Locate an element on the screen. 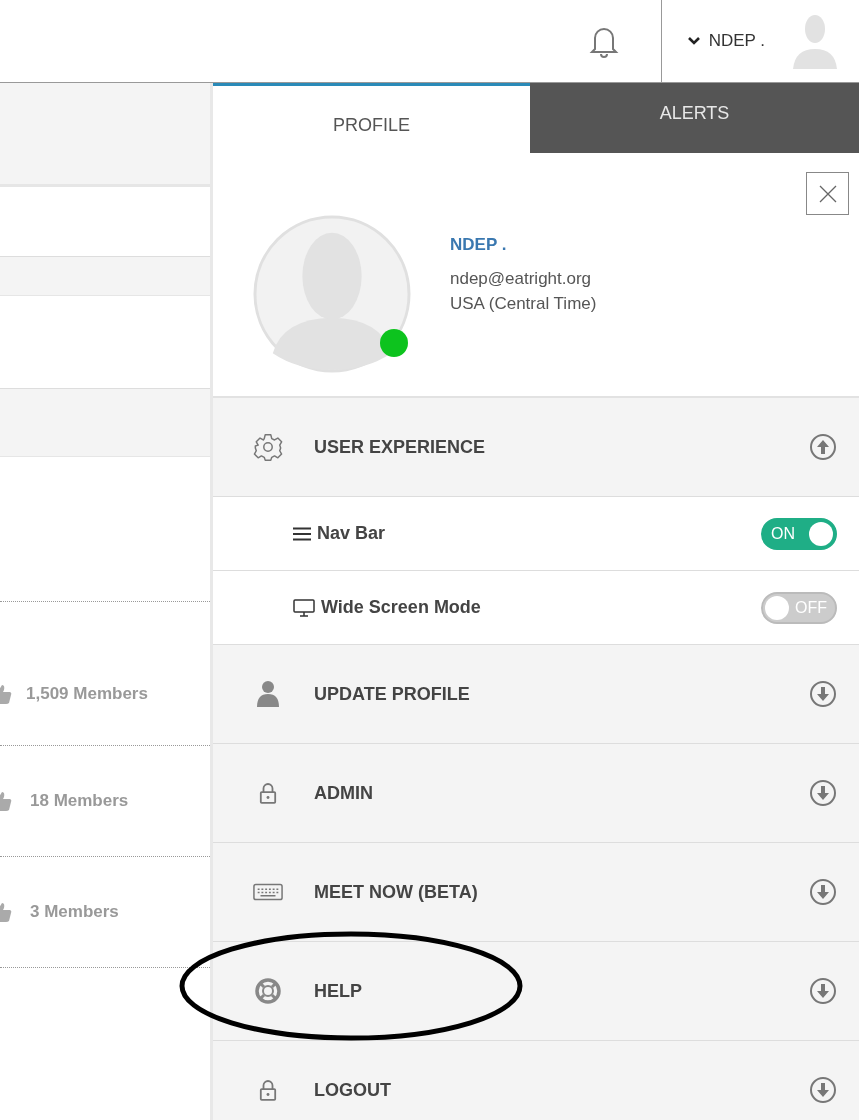  member-count: 1,509 Members is located at coordinates (87, 693).